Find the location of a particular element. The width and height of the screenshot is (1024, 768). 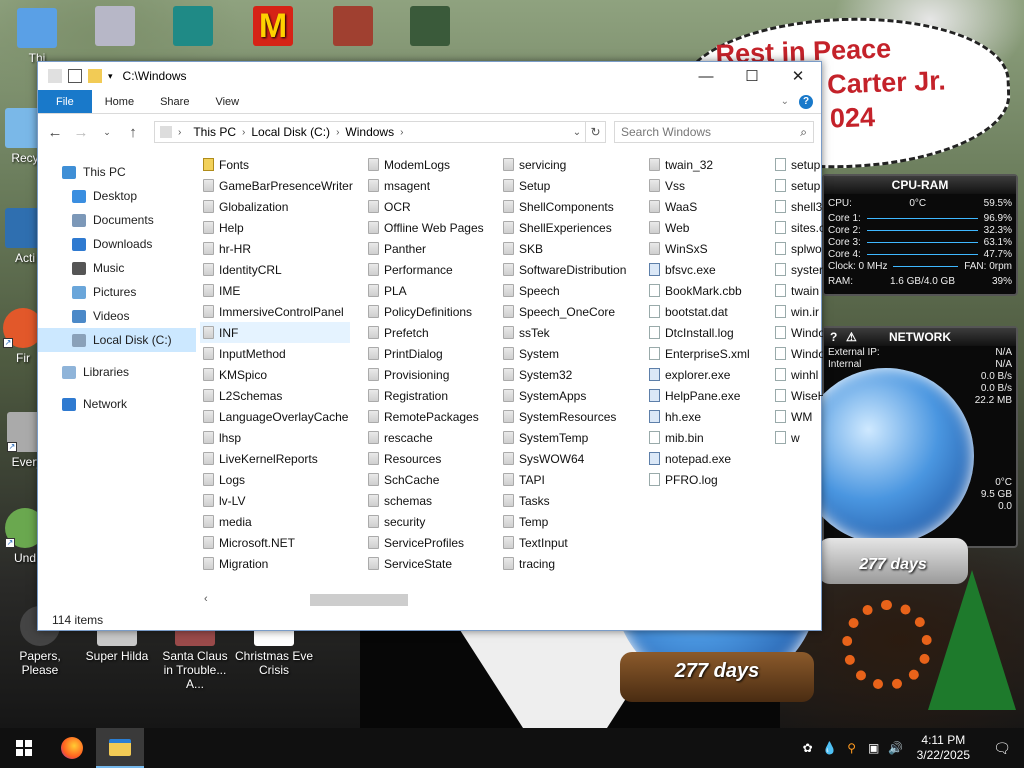

file-item: msagent is located at coordinates (430, 185).